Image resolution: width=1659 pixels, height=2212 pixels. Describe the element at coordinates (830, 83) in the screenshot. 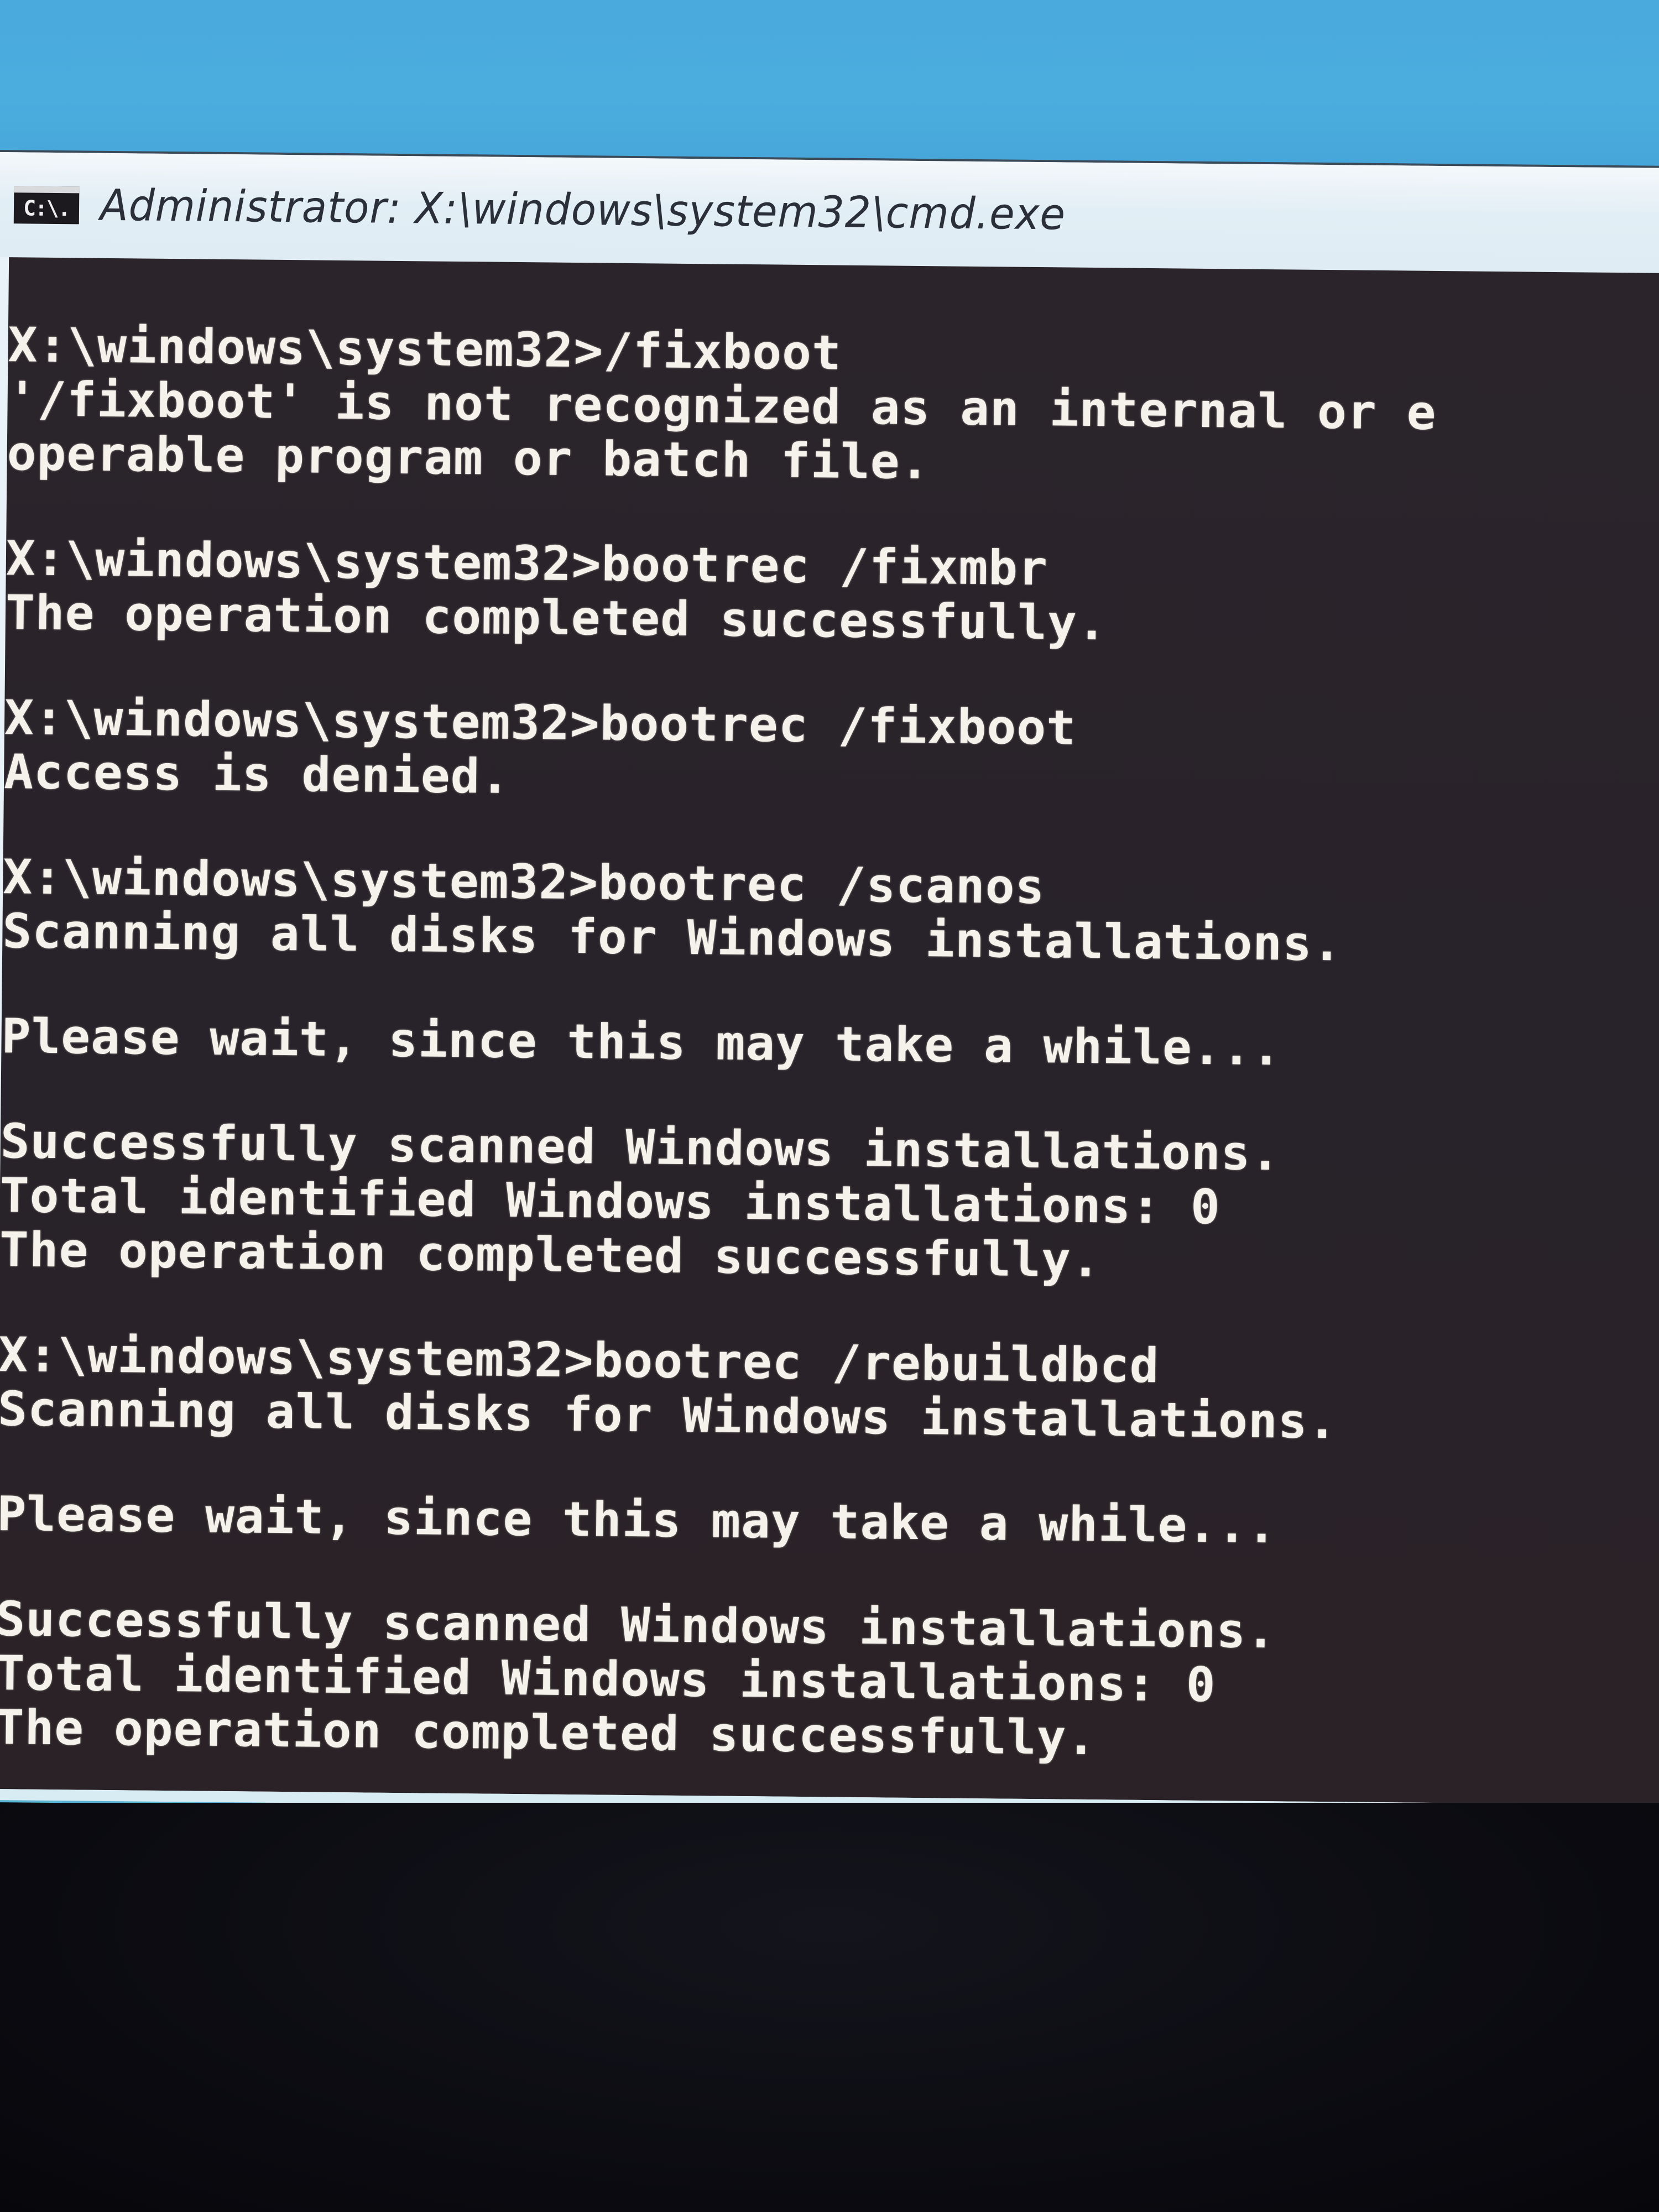

I see `desktop-background` at that location.